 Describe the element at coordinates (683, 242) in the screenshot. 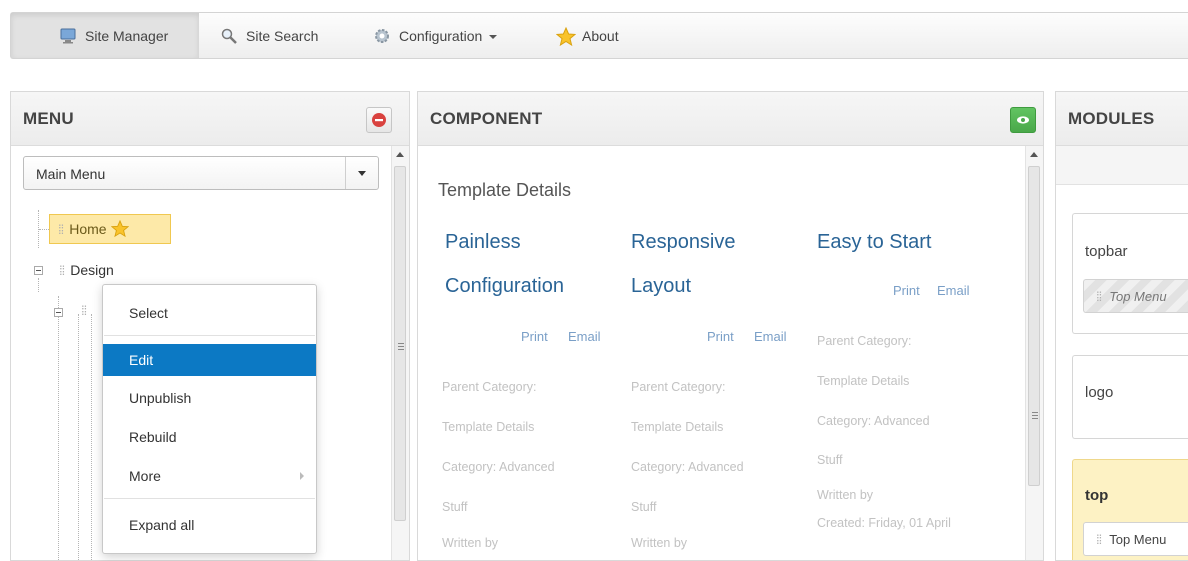

I see `article-title: Responsive` at that location.